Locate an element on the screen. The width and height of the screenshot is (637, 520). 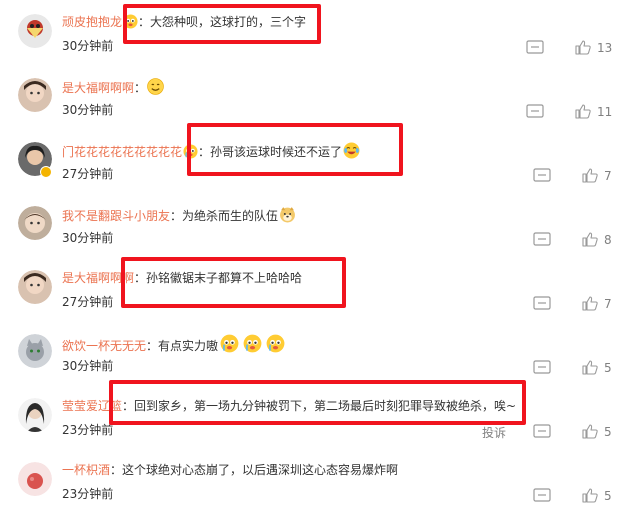
comment-line: 欲饮一杯无无无：有点实力嗷 is located at coordinates (173, 344).